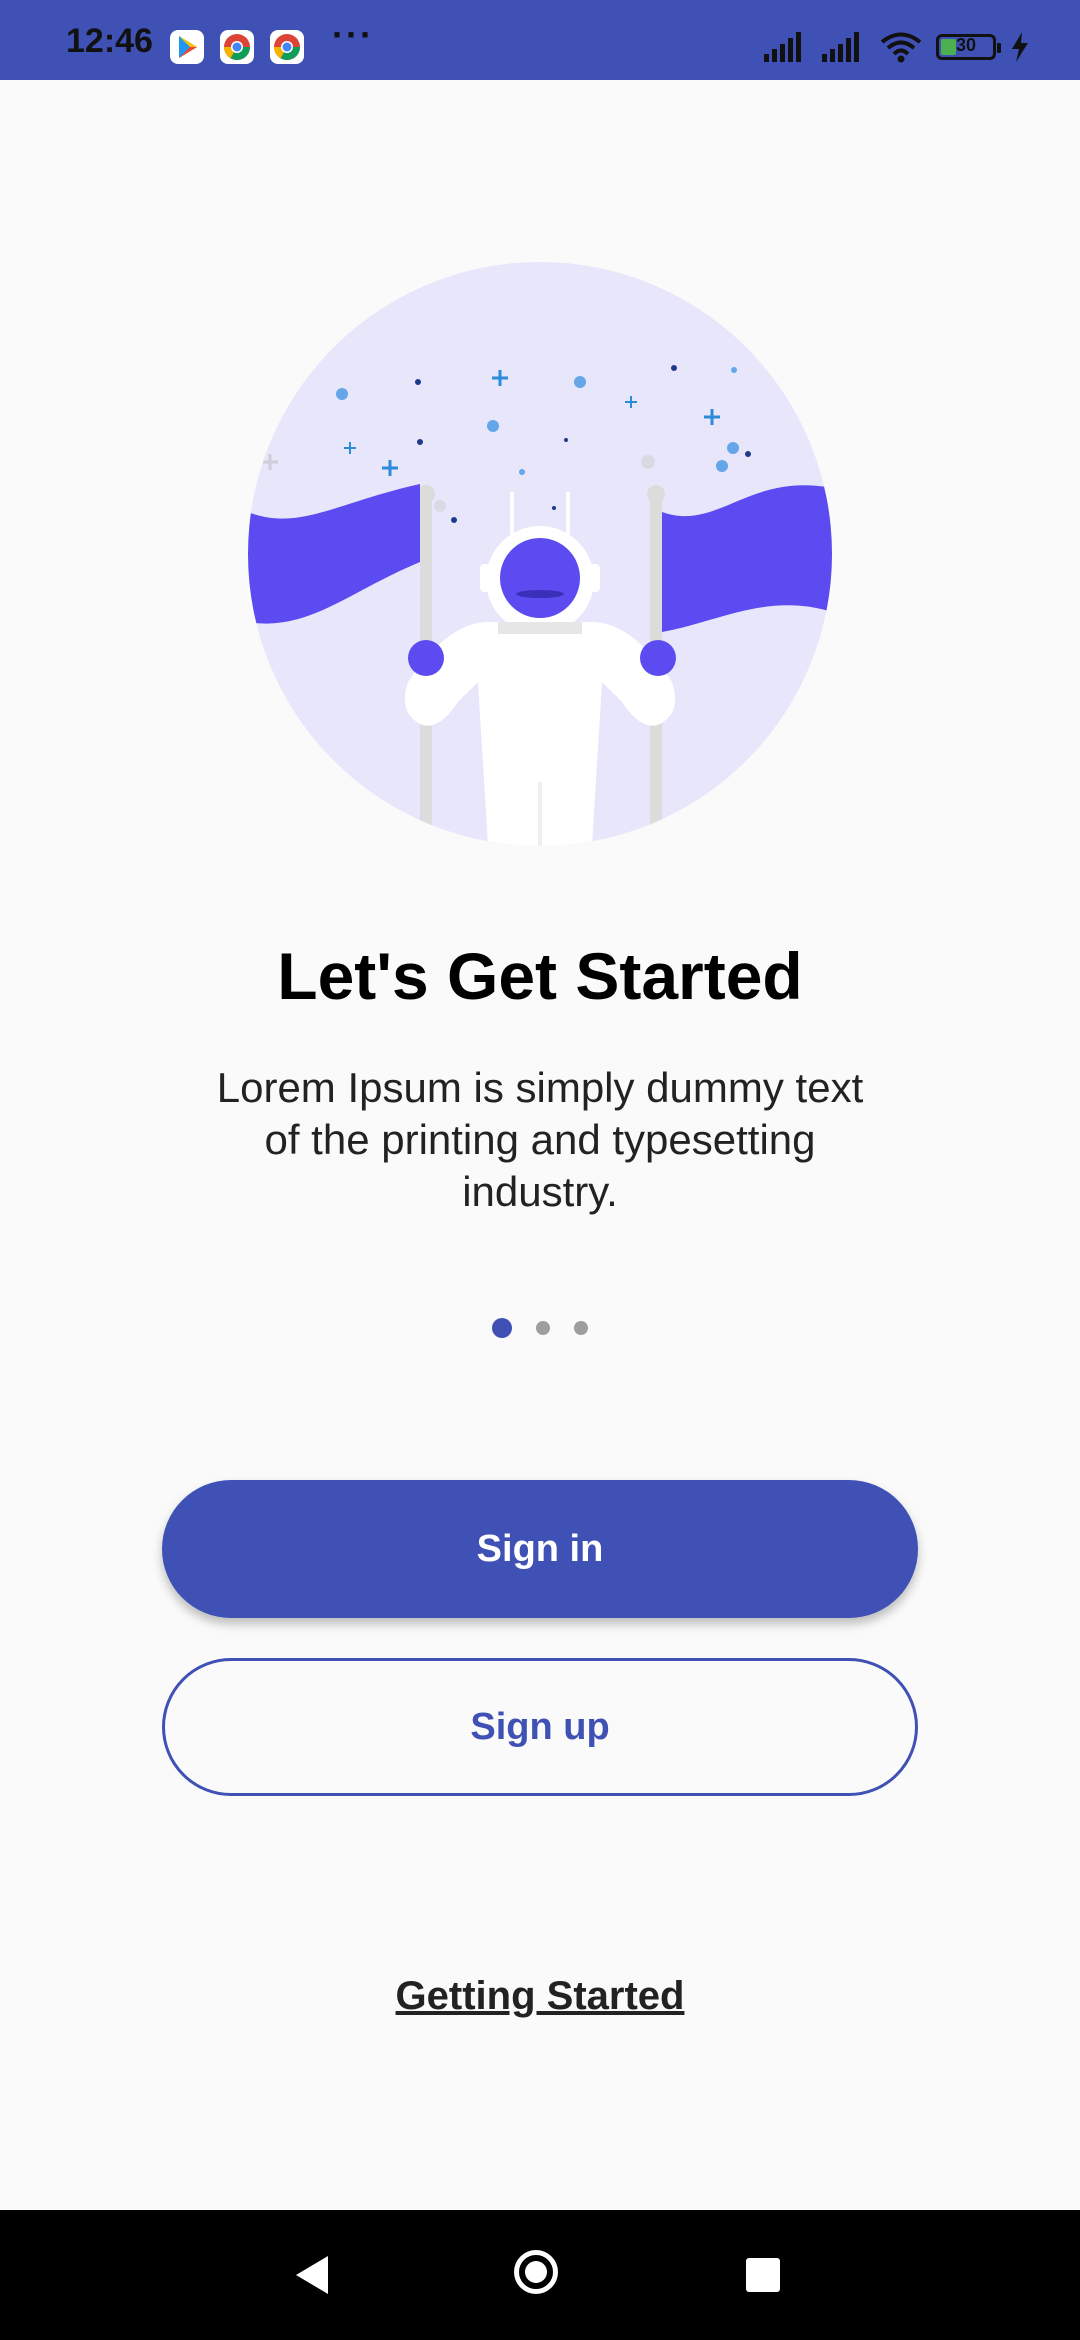 This screenshot has height=2340, width=1080. Describe the element at coordinates (901, 47) in the screenshot. I see `wifi-icon` at that location.